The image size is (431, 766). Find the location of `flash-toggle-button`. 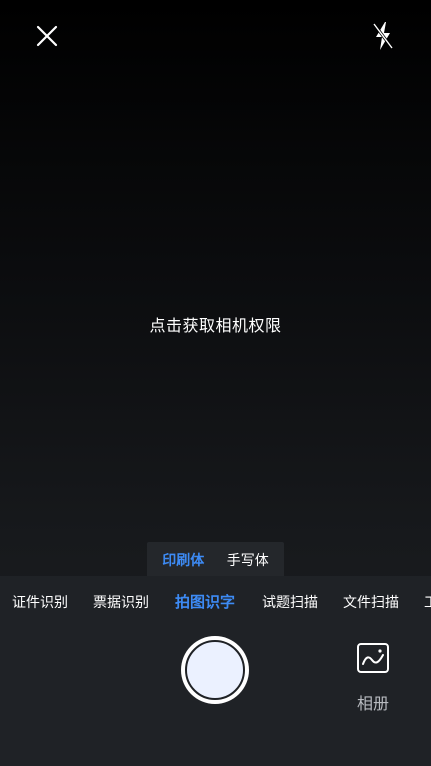

flash-toggle-button is located at coordinates (383, 36).